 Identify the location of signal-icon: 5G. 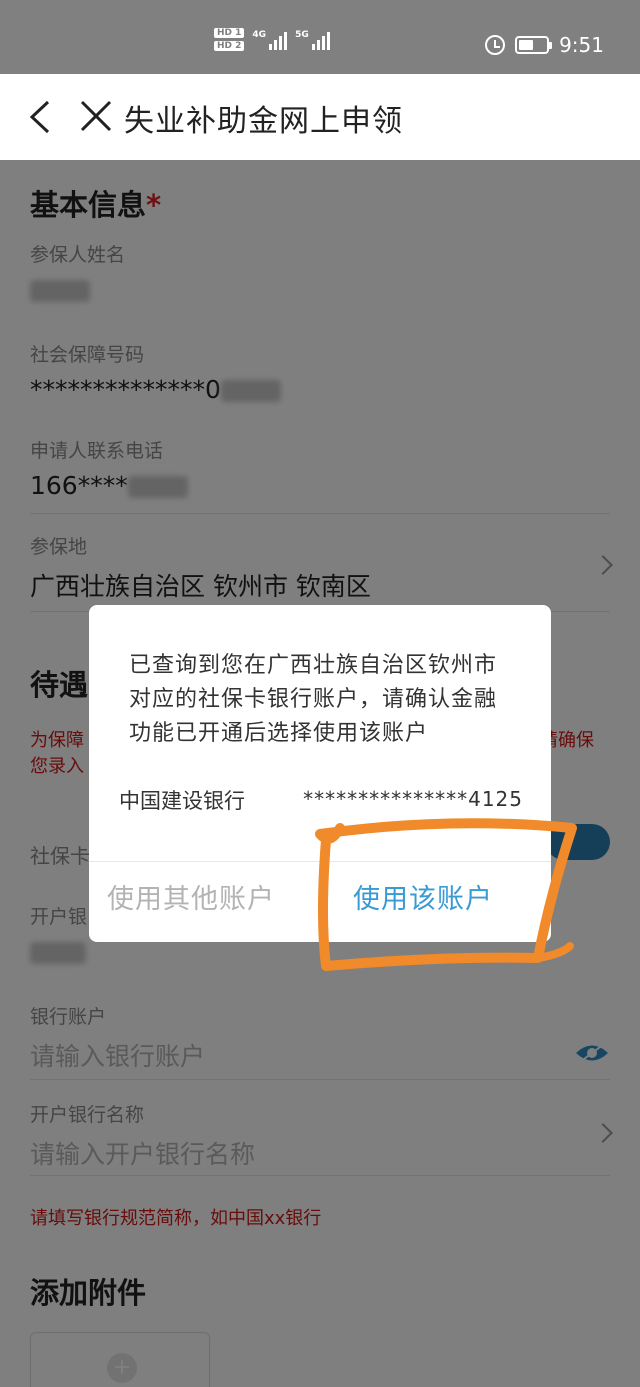
(312, 40).